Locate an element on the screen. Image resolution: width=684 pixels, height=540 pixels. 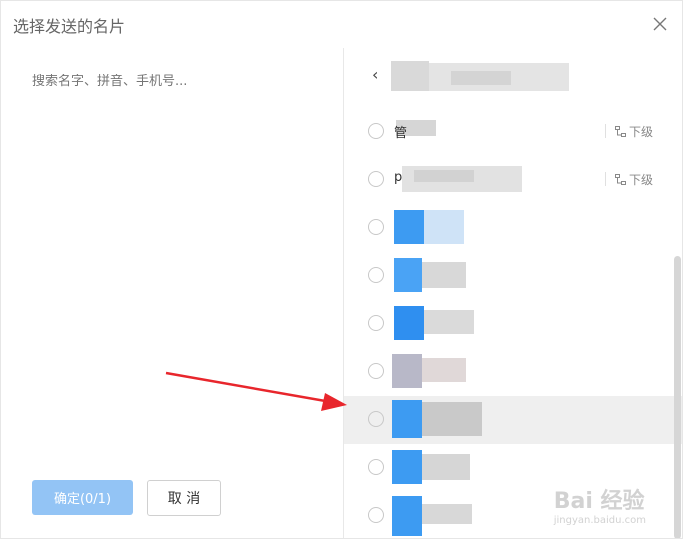
contact-name-prefix: p is located at coordinates (398, 177).